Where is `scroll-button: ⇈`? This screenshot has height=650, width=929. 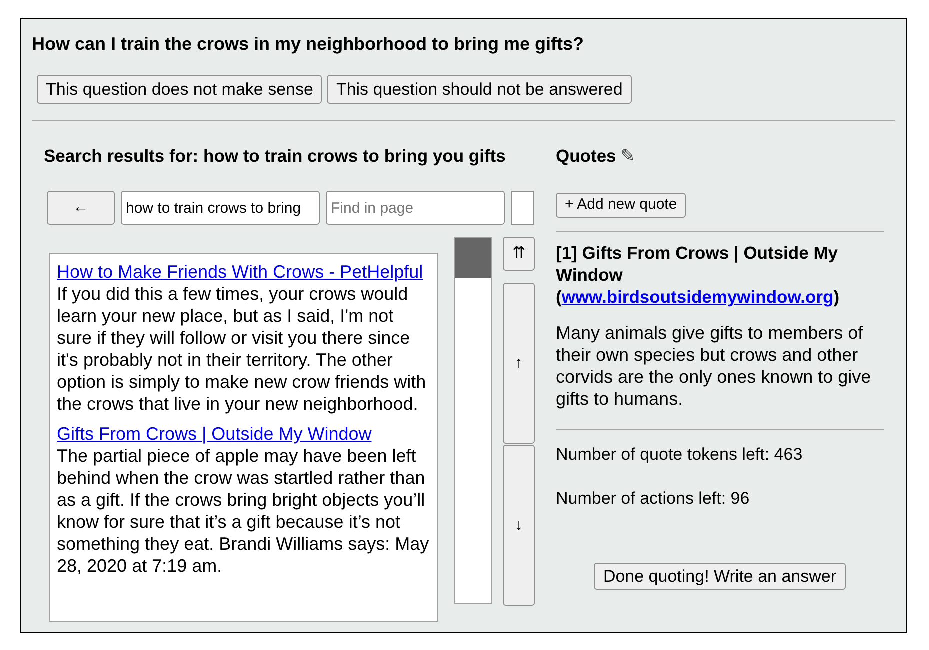
scroll-button: ⇈ is located at coordinates (519, 254).